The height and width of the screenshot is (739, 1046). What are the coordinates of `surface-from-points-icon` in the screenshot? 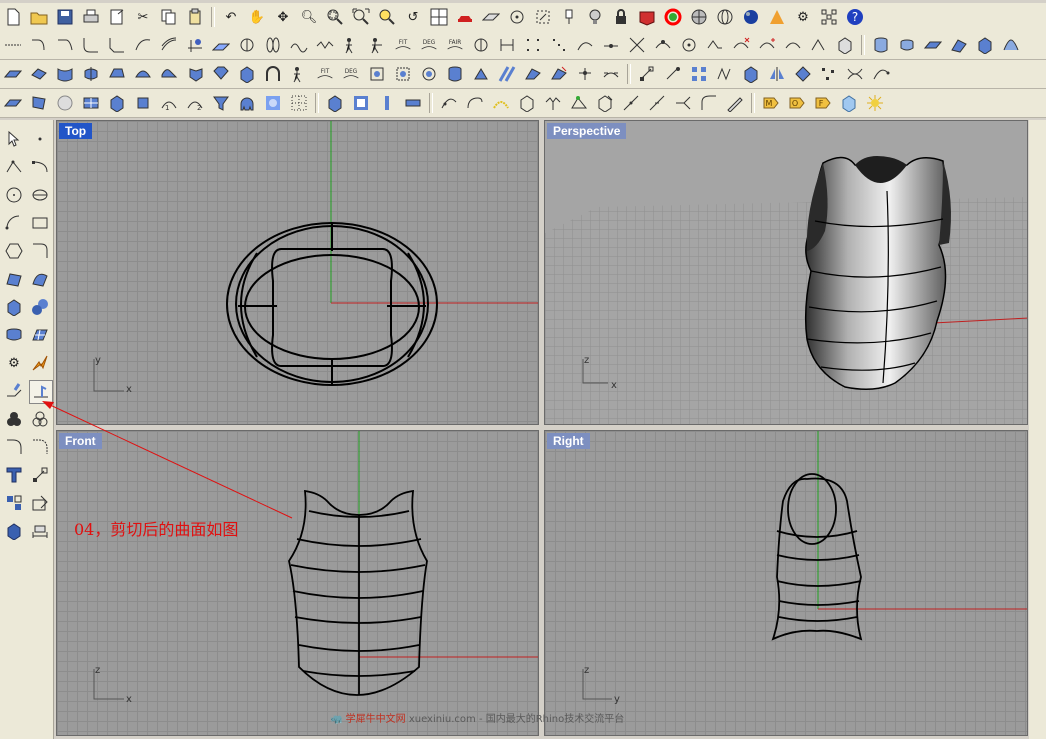 It's located at (39, 103).